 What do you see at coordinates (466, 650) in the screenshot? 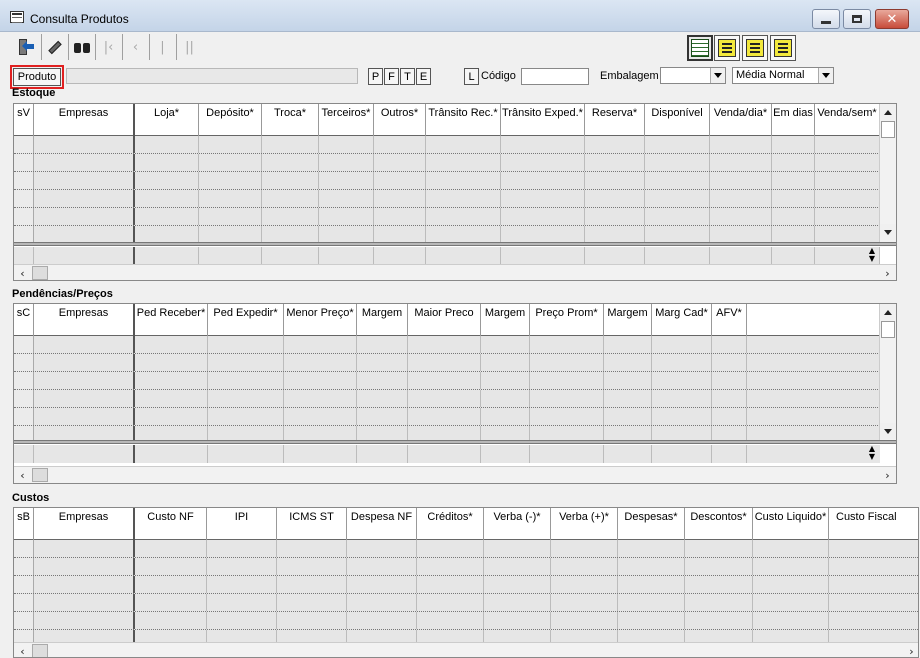
I see `custos-hscroll: ‹ ›` at bounding box center [466, 650].